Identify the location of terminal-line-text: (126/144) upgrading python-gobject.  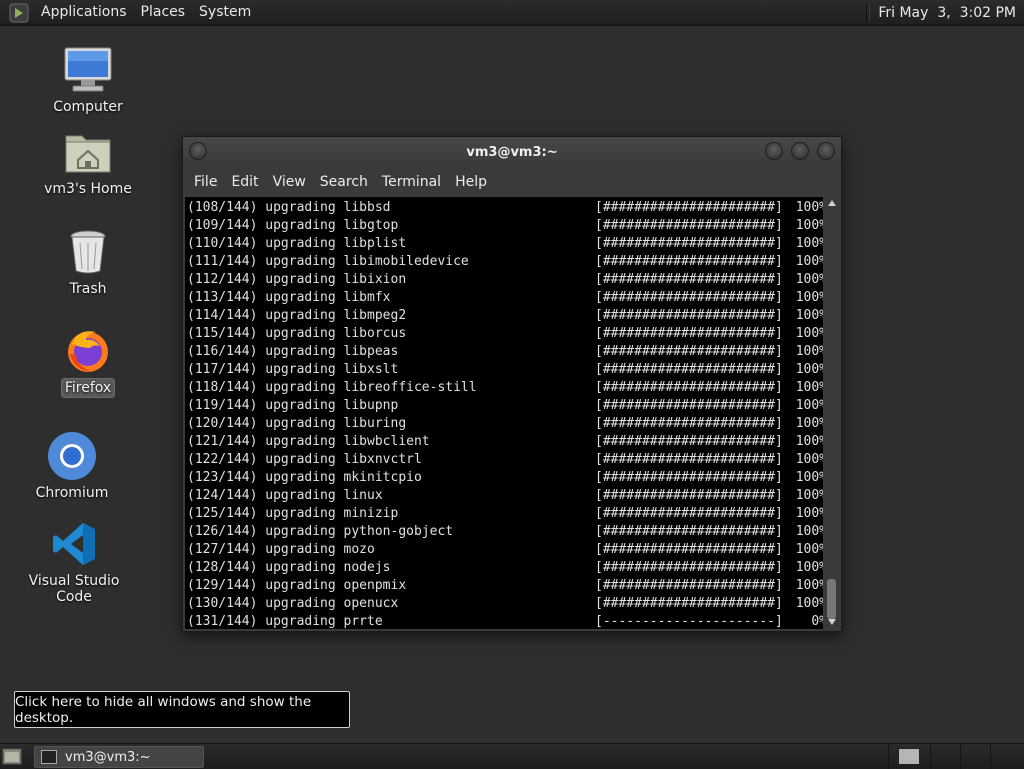
(320, 531).